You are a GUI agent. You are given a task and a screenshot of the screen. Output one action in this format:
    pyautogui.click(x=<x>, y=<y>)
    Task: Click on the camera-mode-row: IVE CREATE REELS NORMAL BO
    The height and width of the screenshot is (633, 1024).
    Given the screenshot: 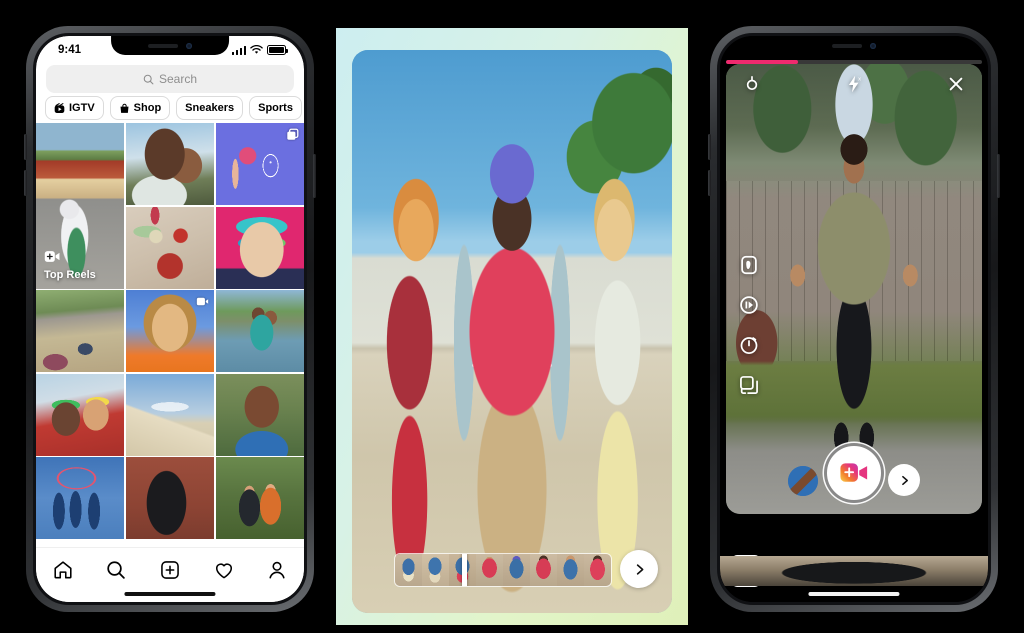 What is the action you would take?
    pyautogui.click(x=854, y=571)
    